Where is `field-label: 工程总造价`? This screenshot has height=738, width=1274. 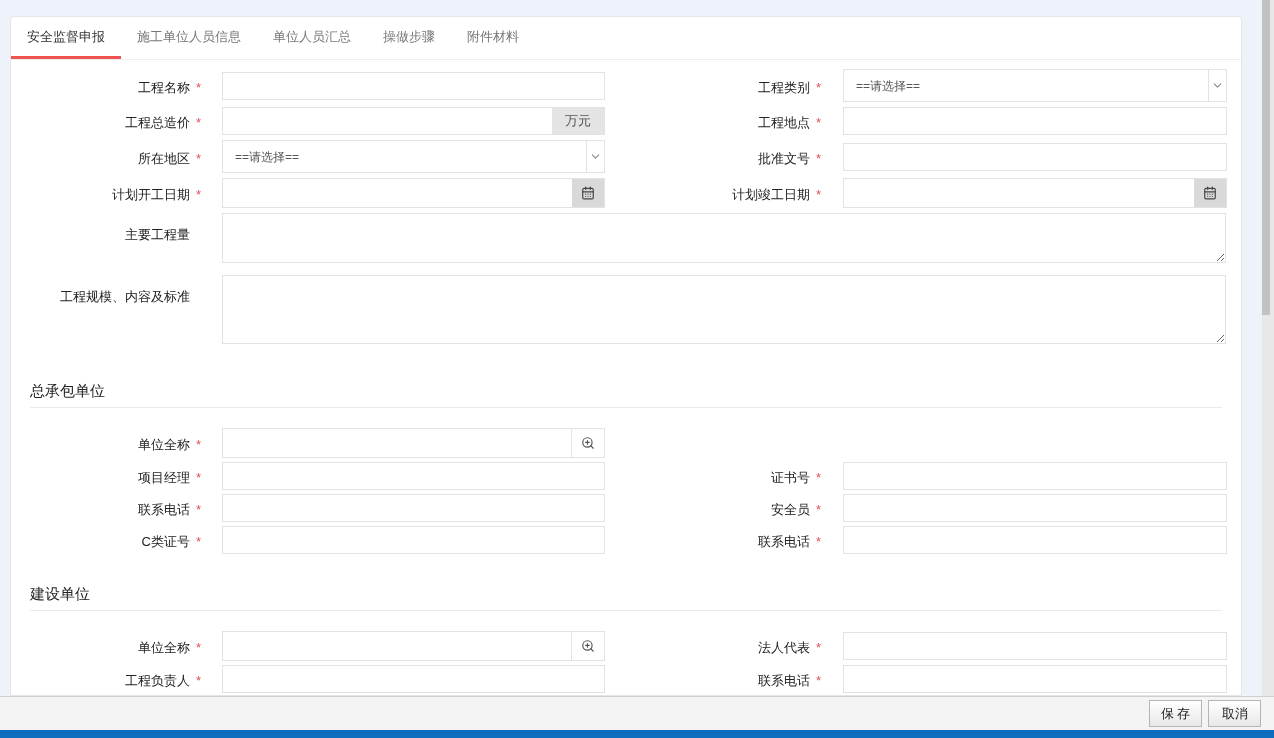 field-label: 工程总造价 is located at coordinates (157, 123).